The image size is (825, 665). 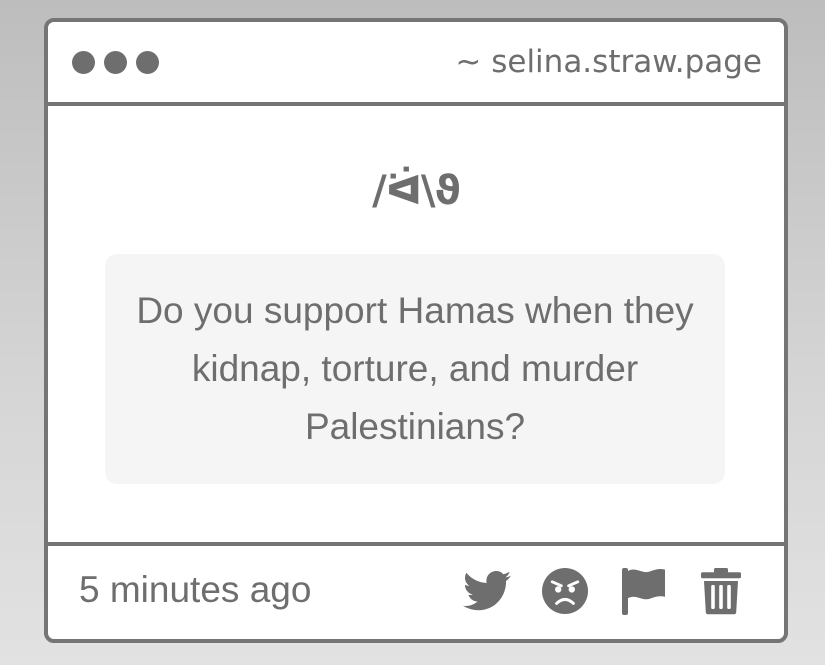 I want to click on timestamp: 5 minutes ago, so click(x=195, y=589).